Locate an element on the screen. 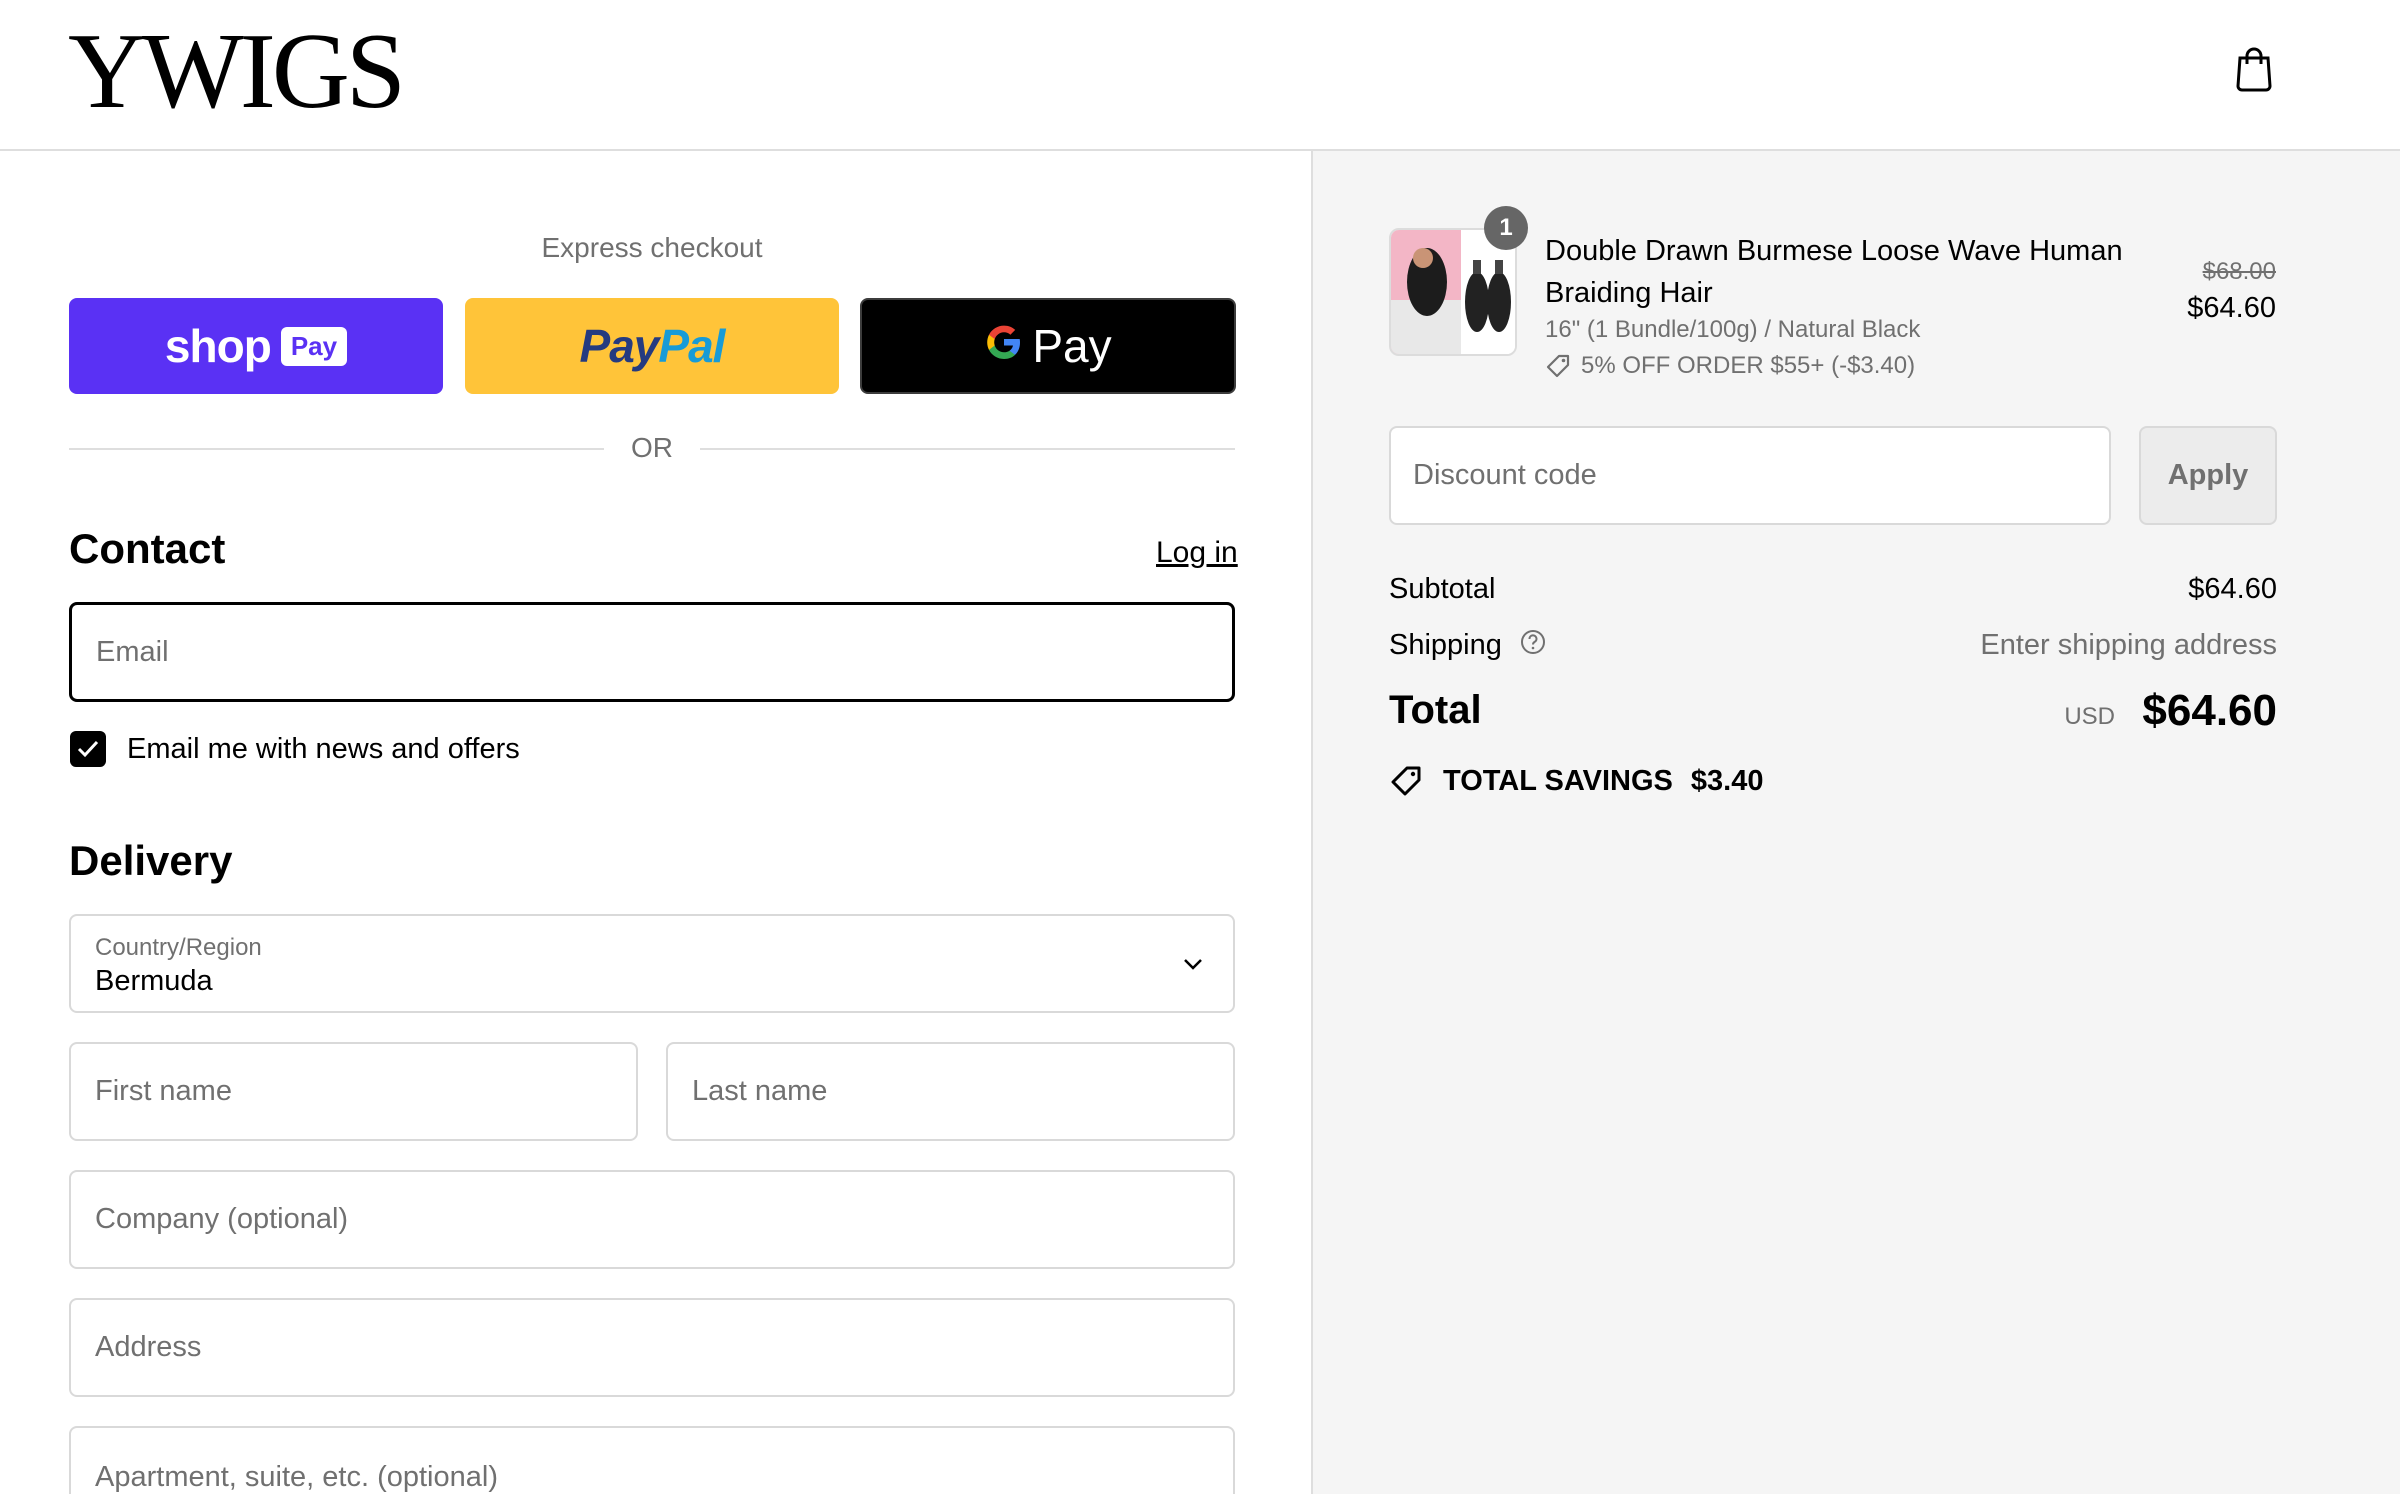 The image size is (2400, 1494). google-pay-button: Pay is located at coordinates (1048, 346).